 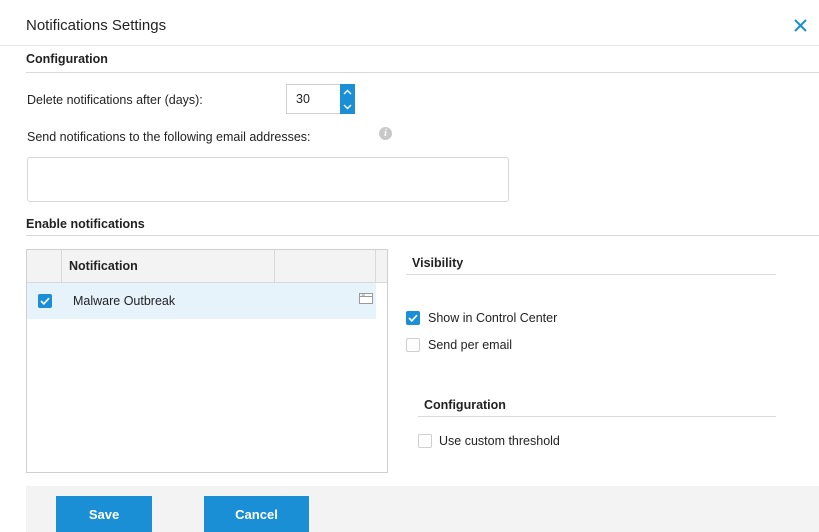 I want to click on row-checkbox, so click(x=45, y=301).